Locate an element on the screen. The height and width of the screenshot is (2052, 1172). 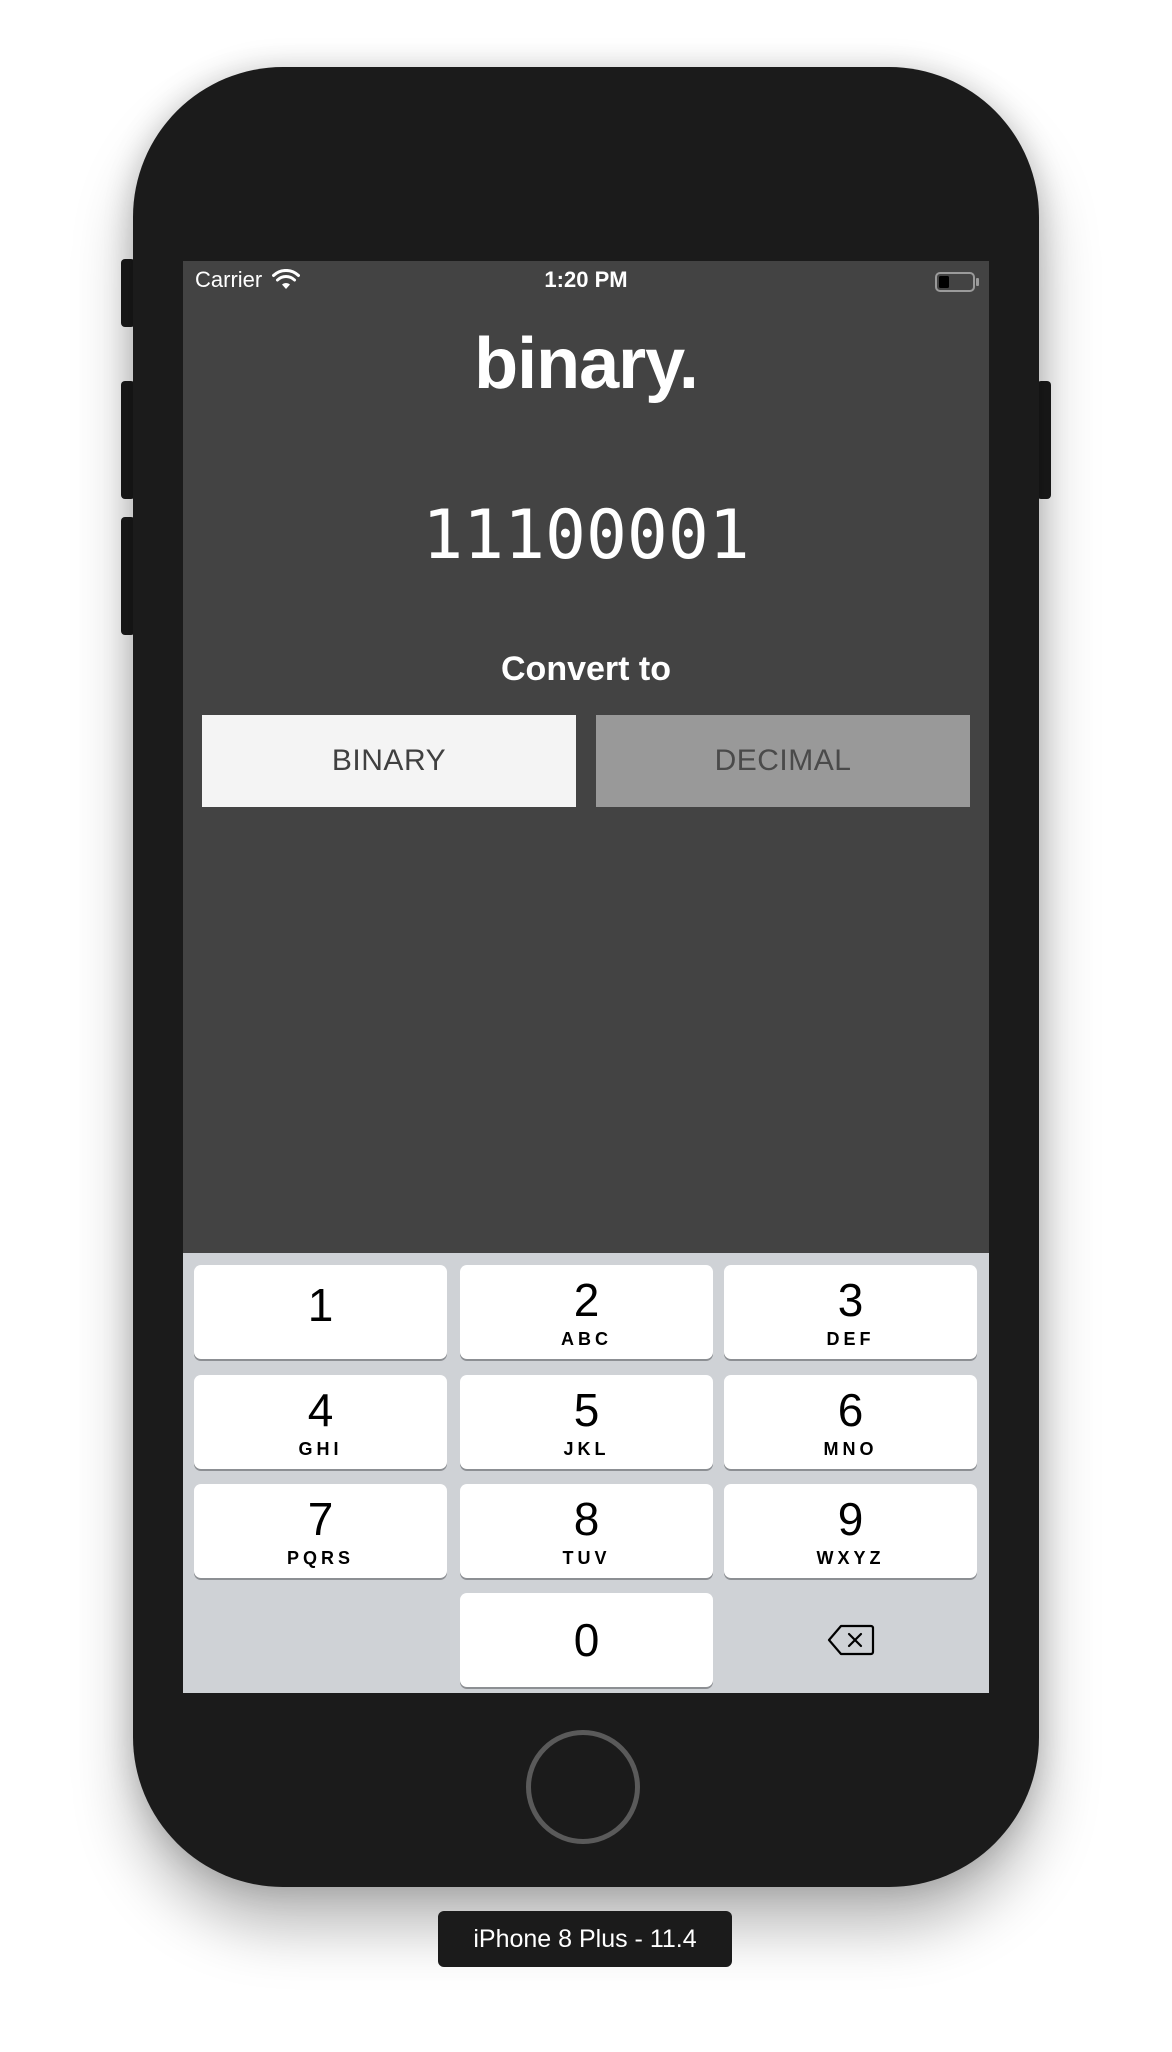
key-letters: GHI is located at coordinates (320, 1449).